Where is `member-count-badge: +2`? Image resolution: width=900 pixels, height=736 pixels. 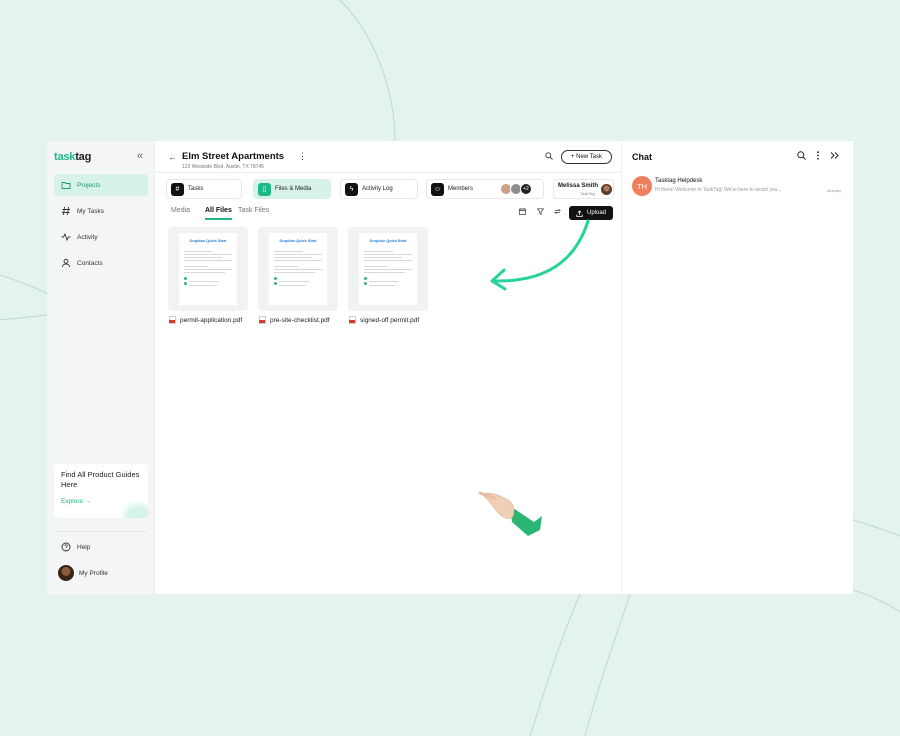
member-count-badge: +2 is located at coordinates (526, 189).